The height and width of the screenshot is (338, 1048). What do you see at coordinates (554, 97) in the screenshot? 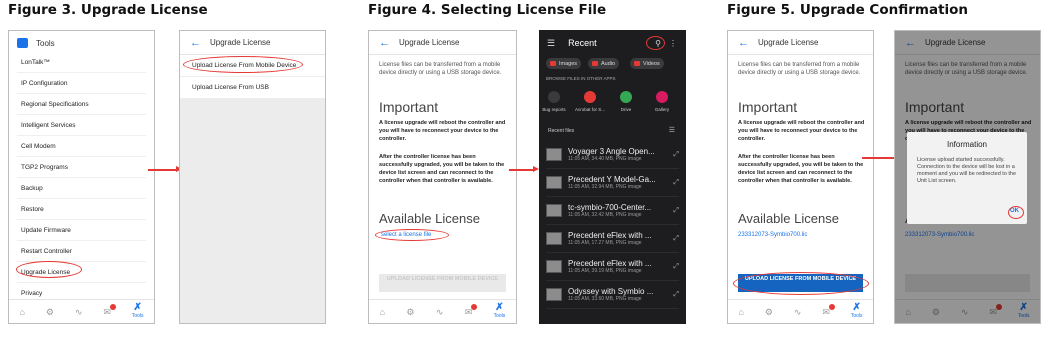
I see `bug-icon` at bounding box center [554, 97].